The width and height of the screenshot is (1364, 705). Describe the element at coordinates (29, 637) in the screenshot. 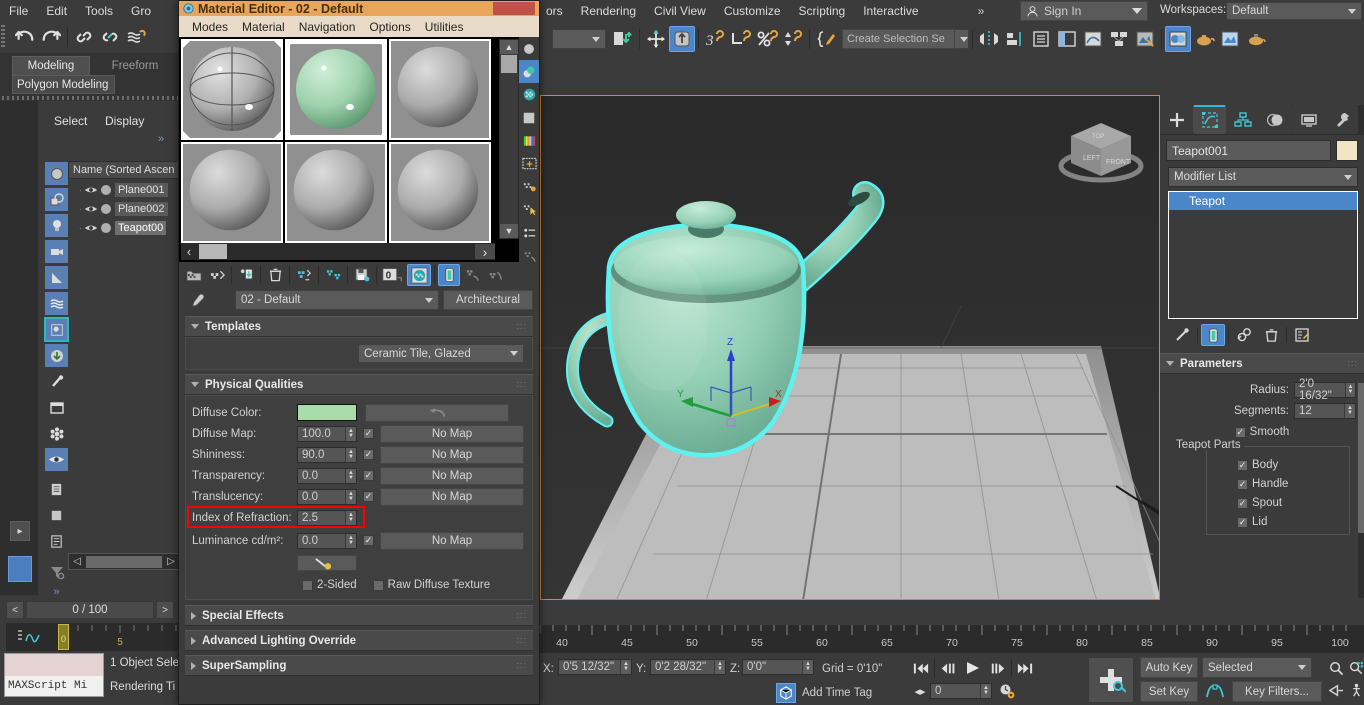

I see `curve-editor-mini-icon` at that location.